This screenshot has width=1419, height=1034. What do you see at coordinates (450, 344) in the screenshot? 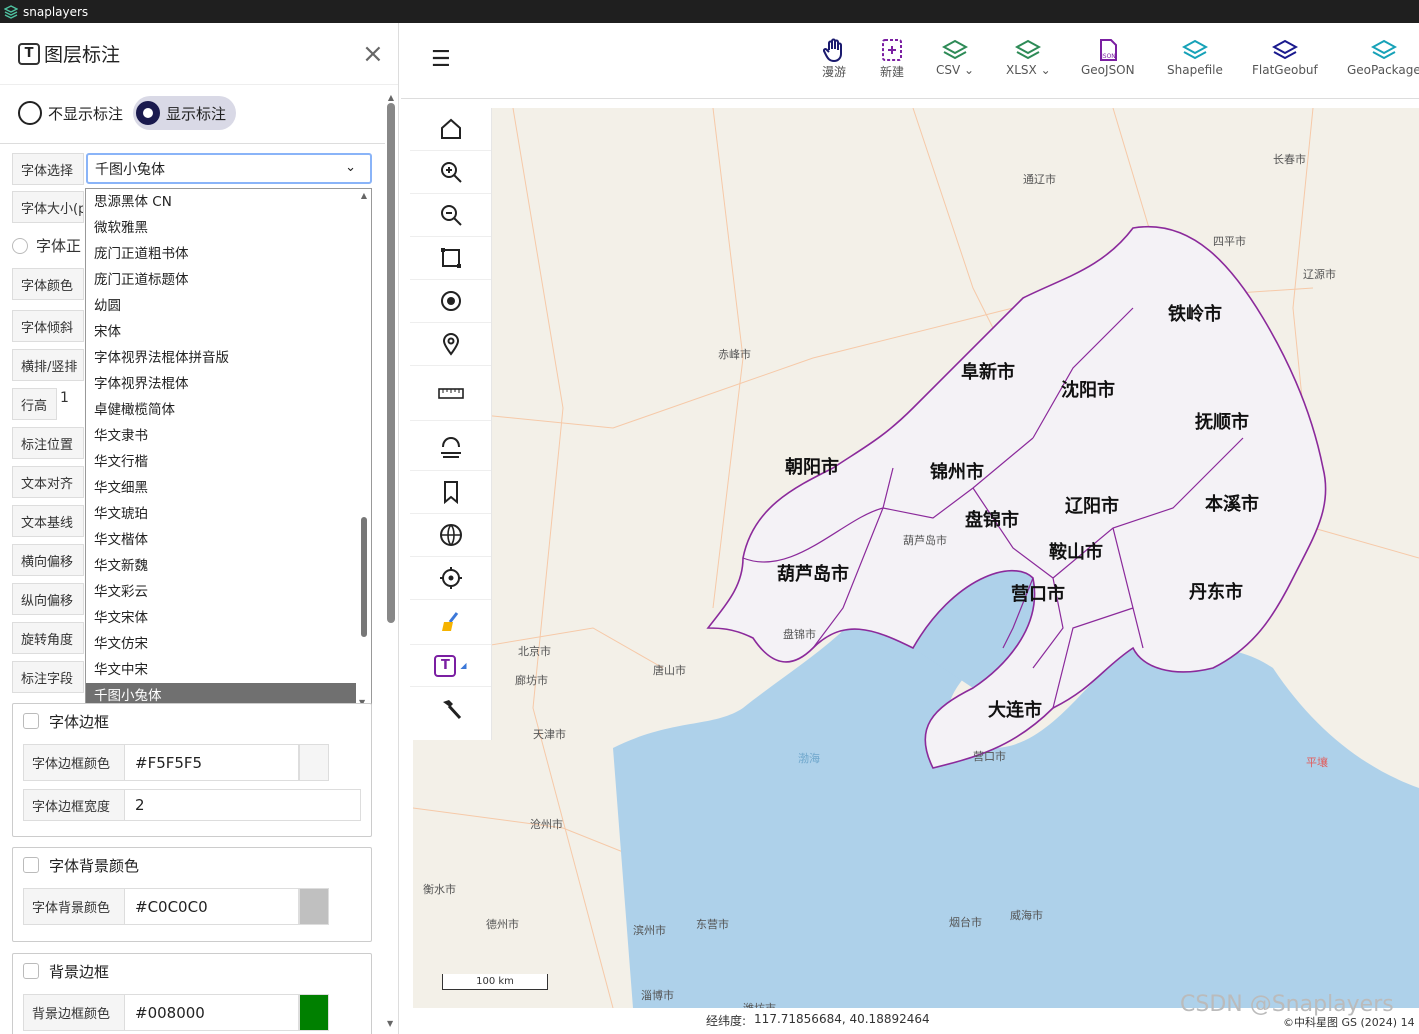
I see `marker-button` at bounding box center [450, 344].